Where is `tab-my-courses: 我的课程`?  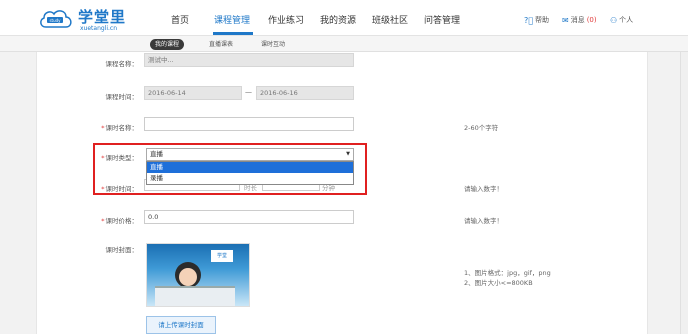 tab-my-courses: 我的课程 is located at coordinates (167, 44).